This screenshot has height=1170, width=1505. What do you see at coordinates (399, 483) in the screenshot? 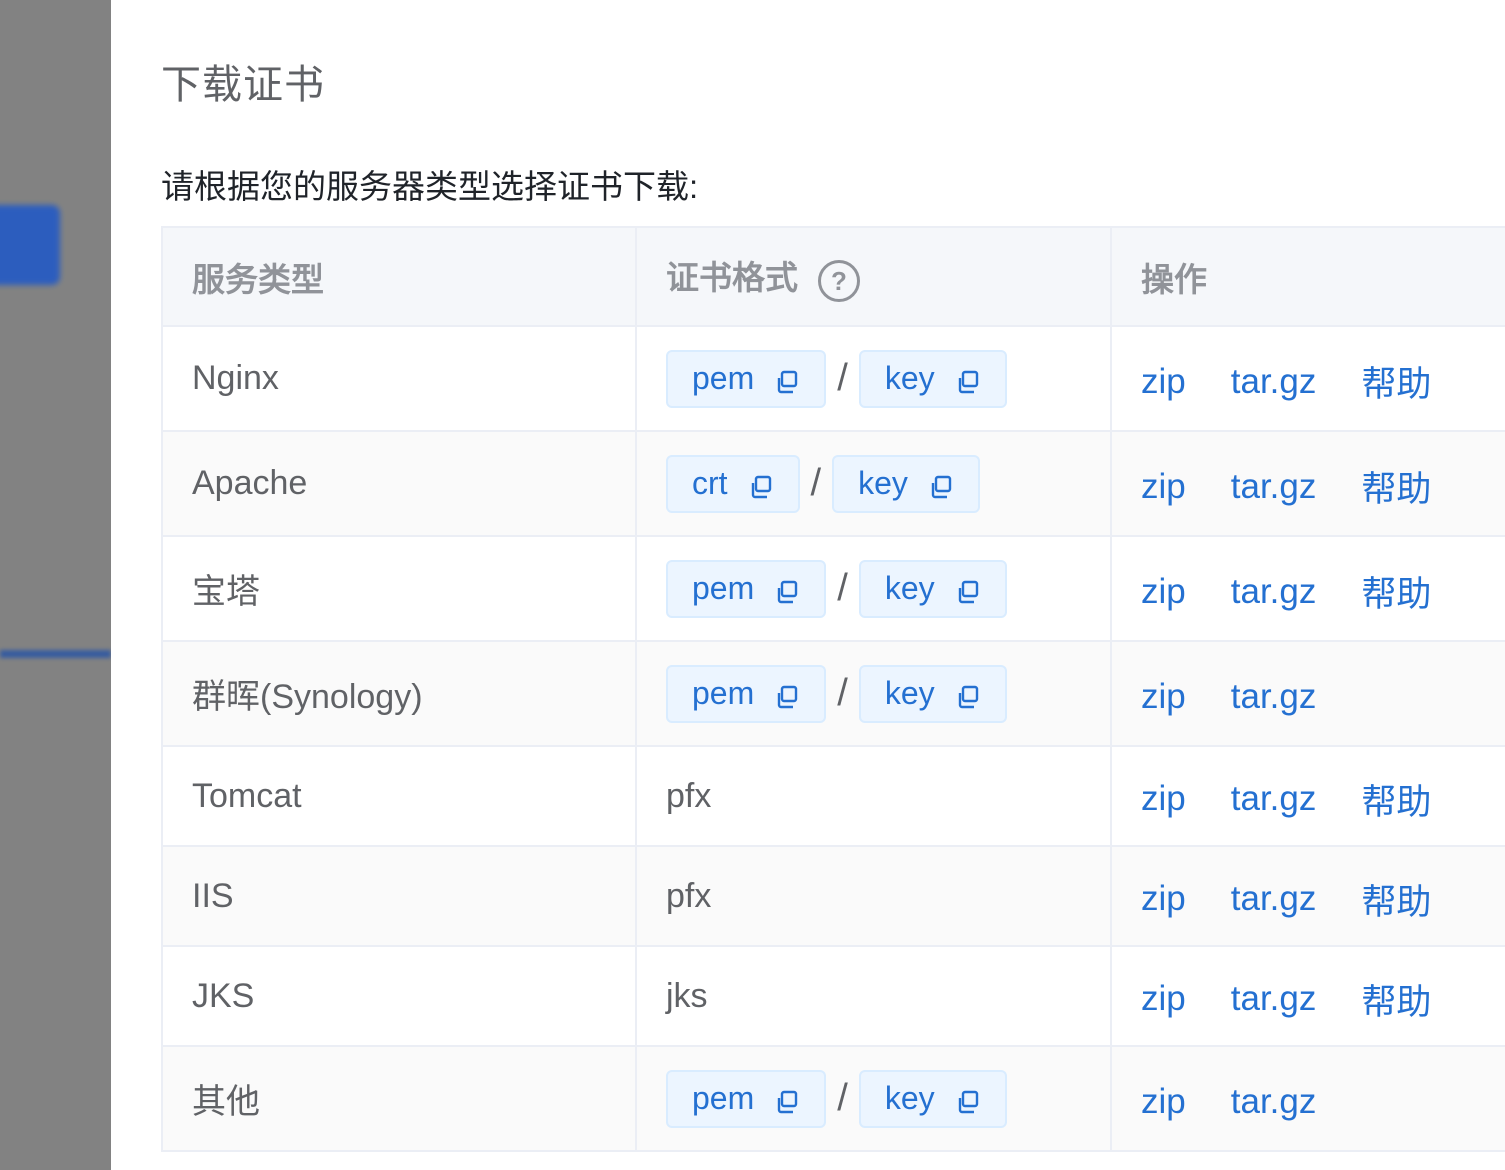
I see `service-type-cell: Apache` at bounding box center [399, 483].